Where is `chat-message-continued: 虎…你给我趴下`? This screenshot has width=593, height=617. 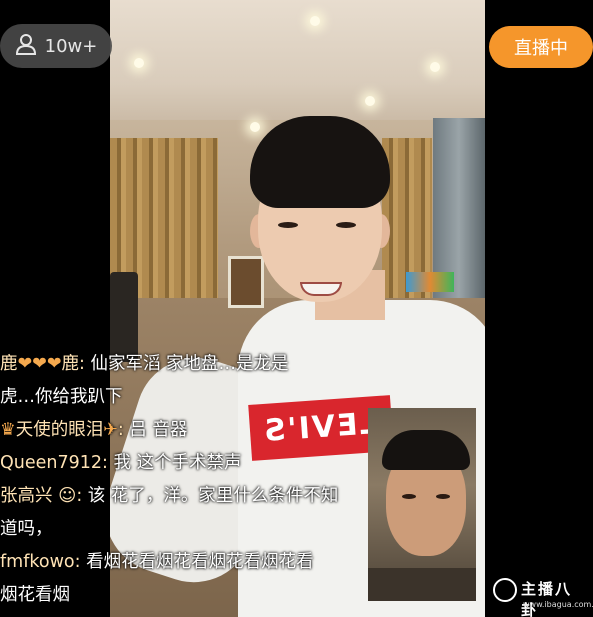 chat-message-continued: 虎…你给我趴下 is located at coordinates (220, 397).